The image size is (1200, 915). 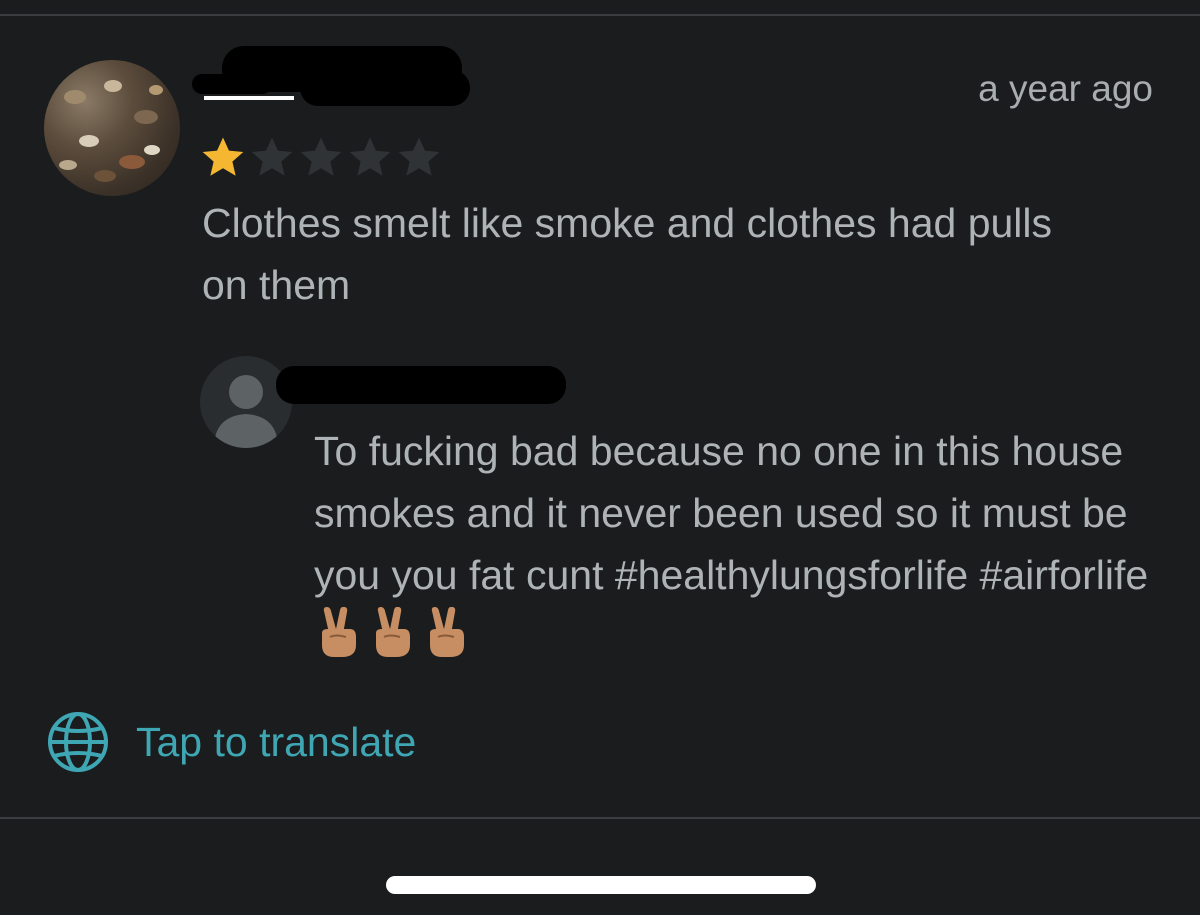 What do you see at coordinates (223, 156) in the screenshot?
I see `star-filled-icon` at bounding box center [223, 156].